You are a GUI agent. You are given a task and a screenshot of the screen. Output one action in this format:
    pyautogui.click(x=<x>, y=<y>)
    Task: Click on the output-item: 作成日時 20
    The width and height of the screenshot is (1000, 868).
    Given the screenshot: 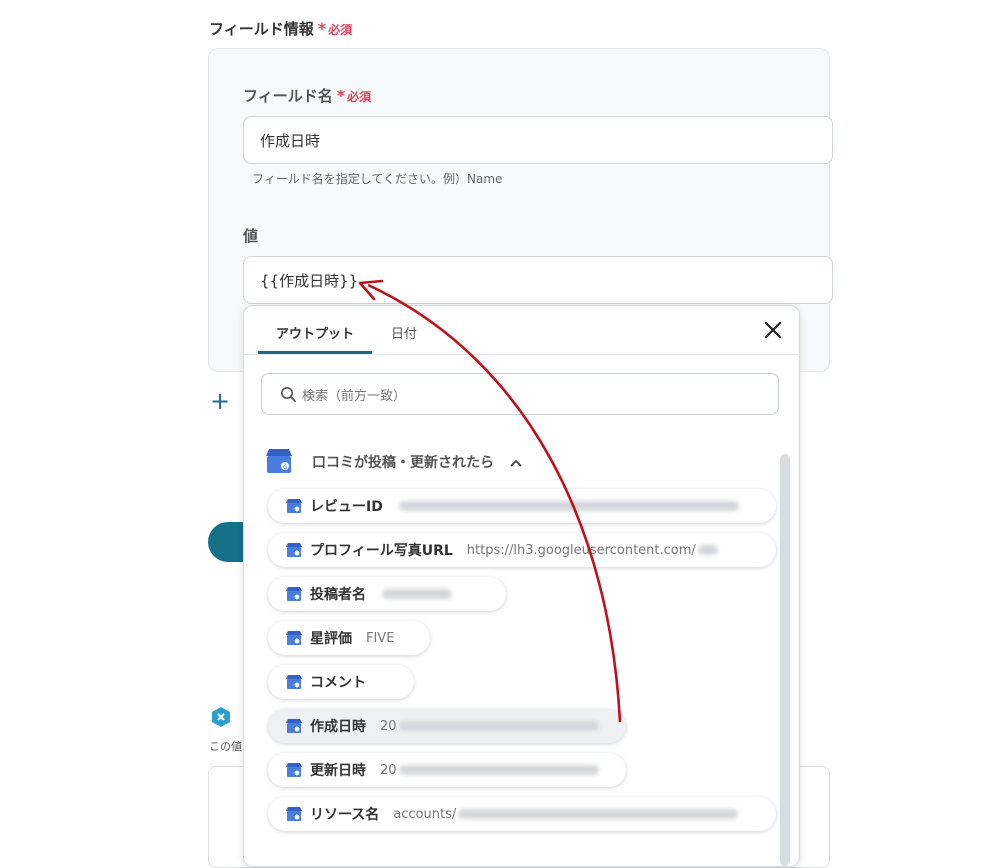 What is the action you would take?
    pyautogui.click(x=447, y=726)
    